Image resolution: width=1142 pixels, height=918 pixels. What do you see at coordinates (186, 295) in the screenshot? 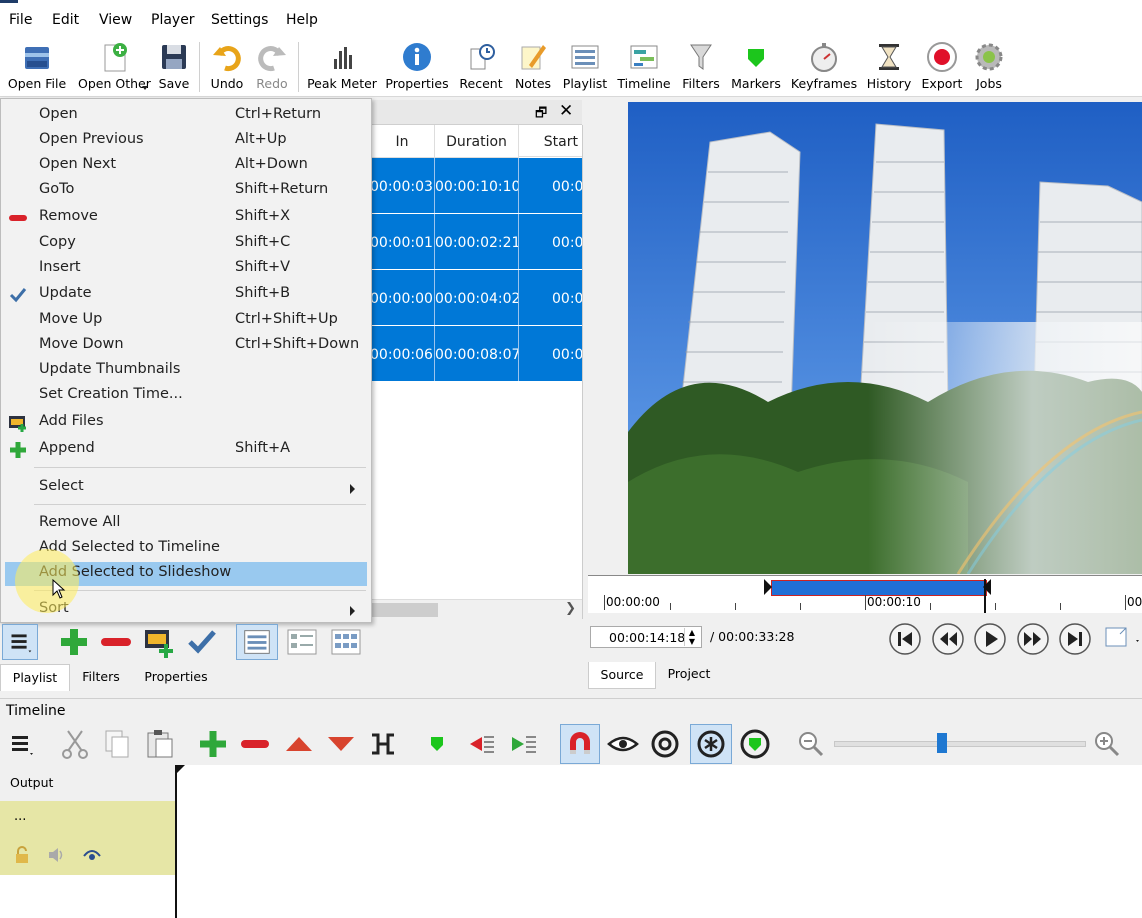
I see `menu-item-update: Update Shift+B` at bounding box center [186, 295].